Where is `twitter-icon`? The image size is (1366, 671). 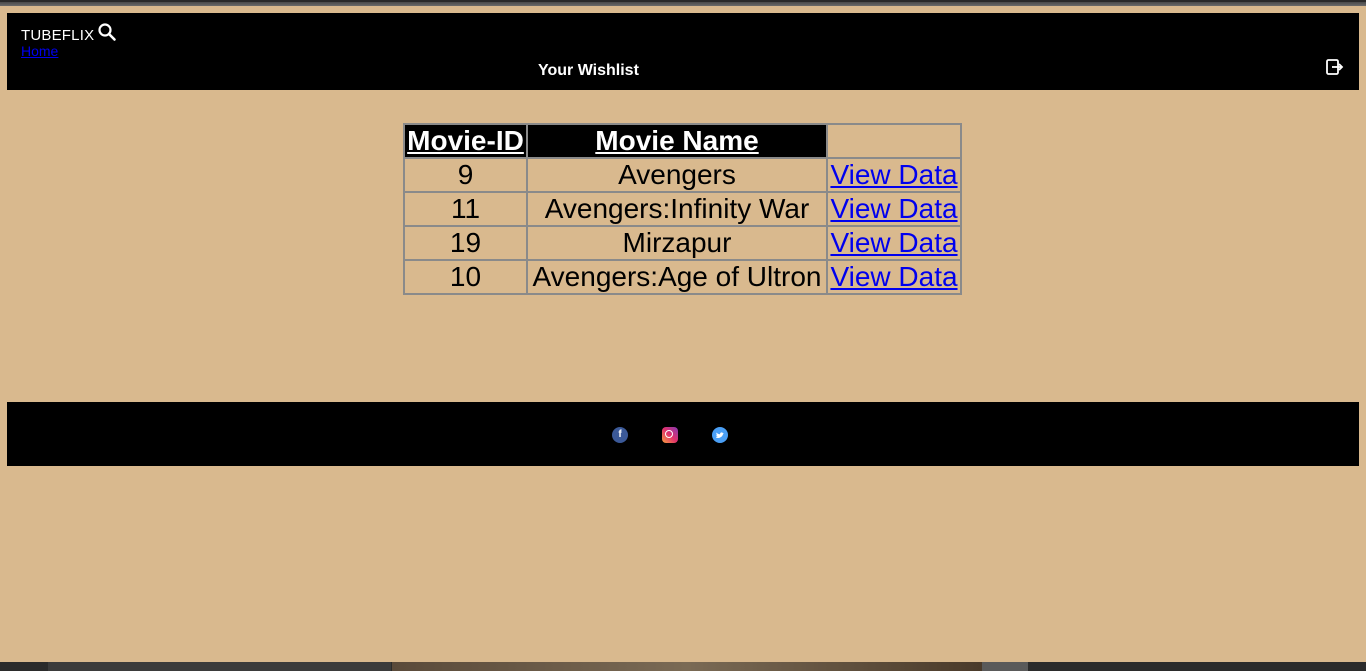 twitter-icon is located at coordinates (720, 435).